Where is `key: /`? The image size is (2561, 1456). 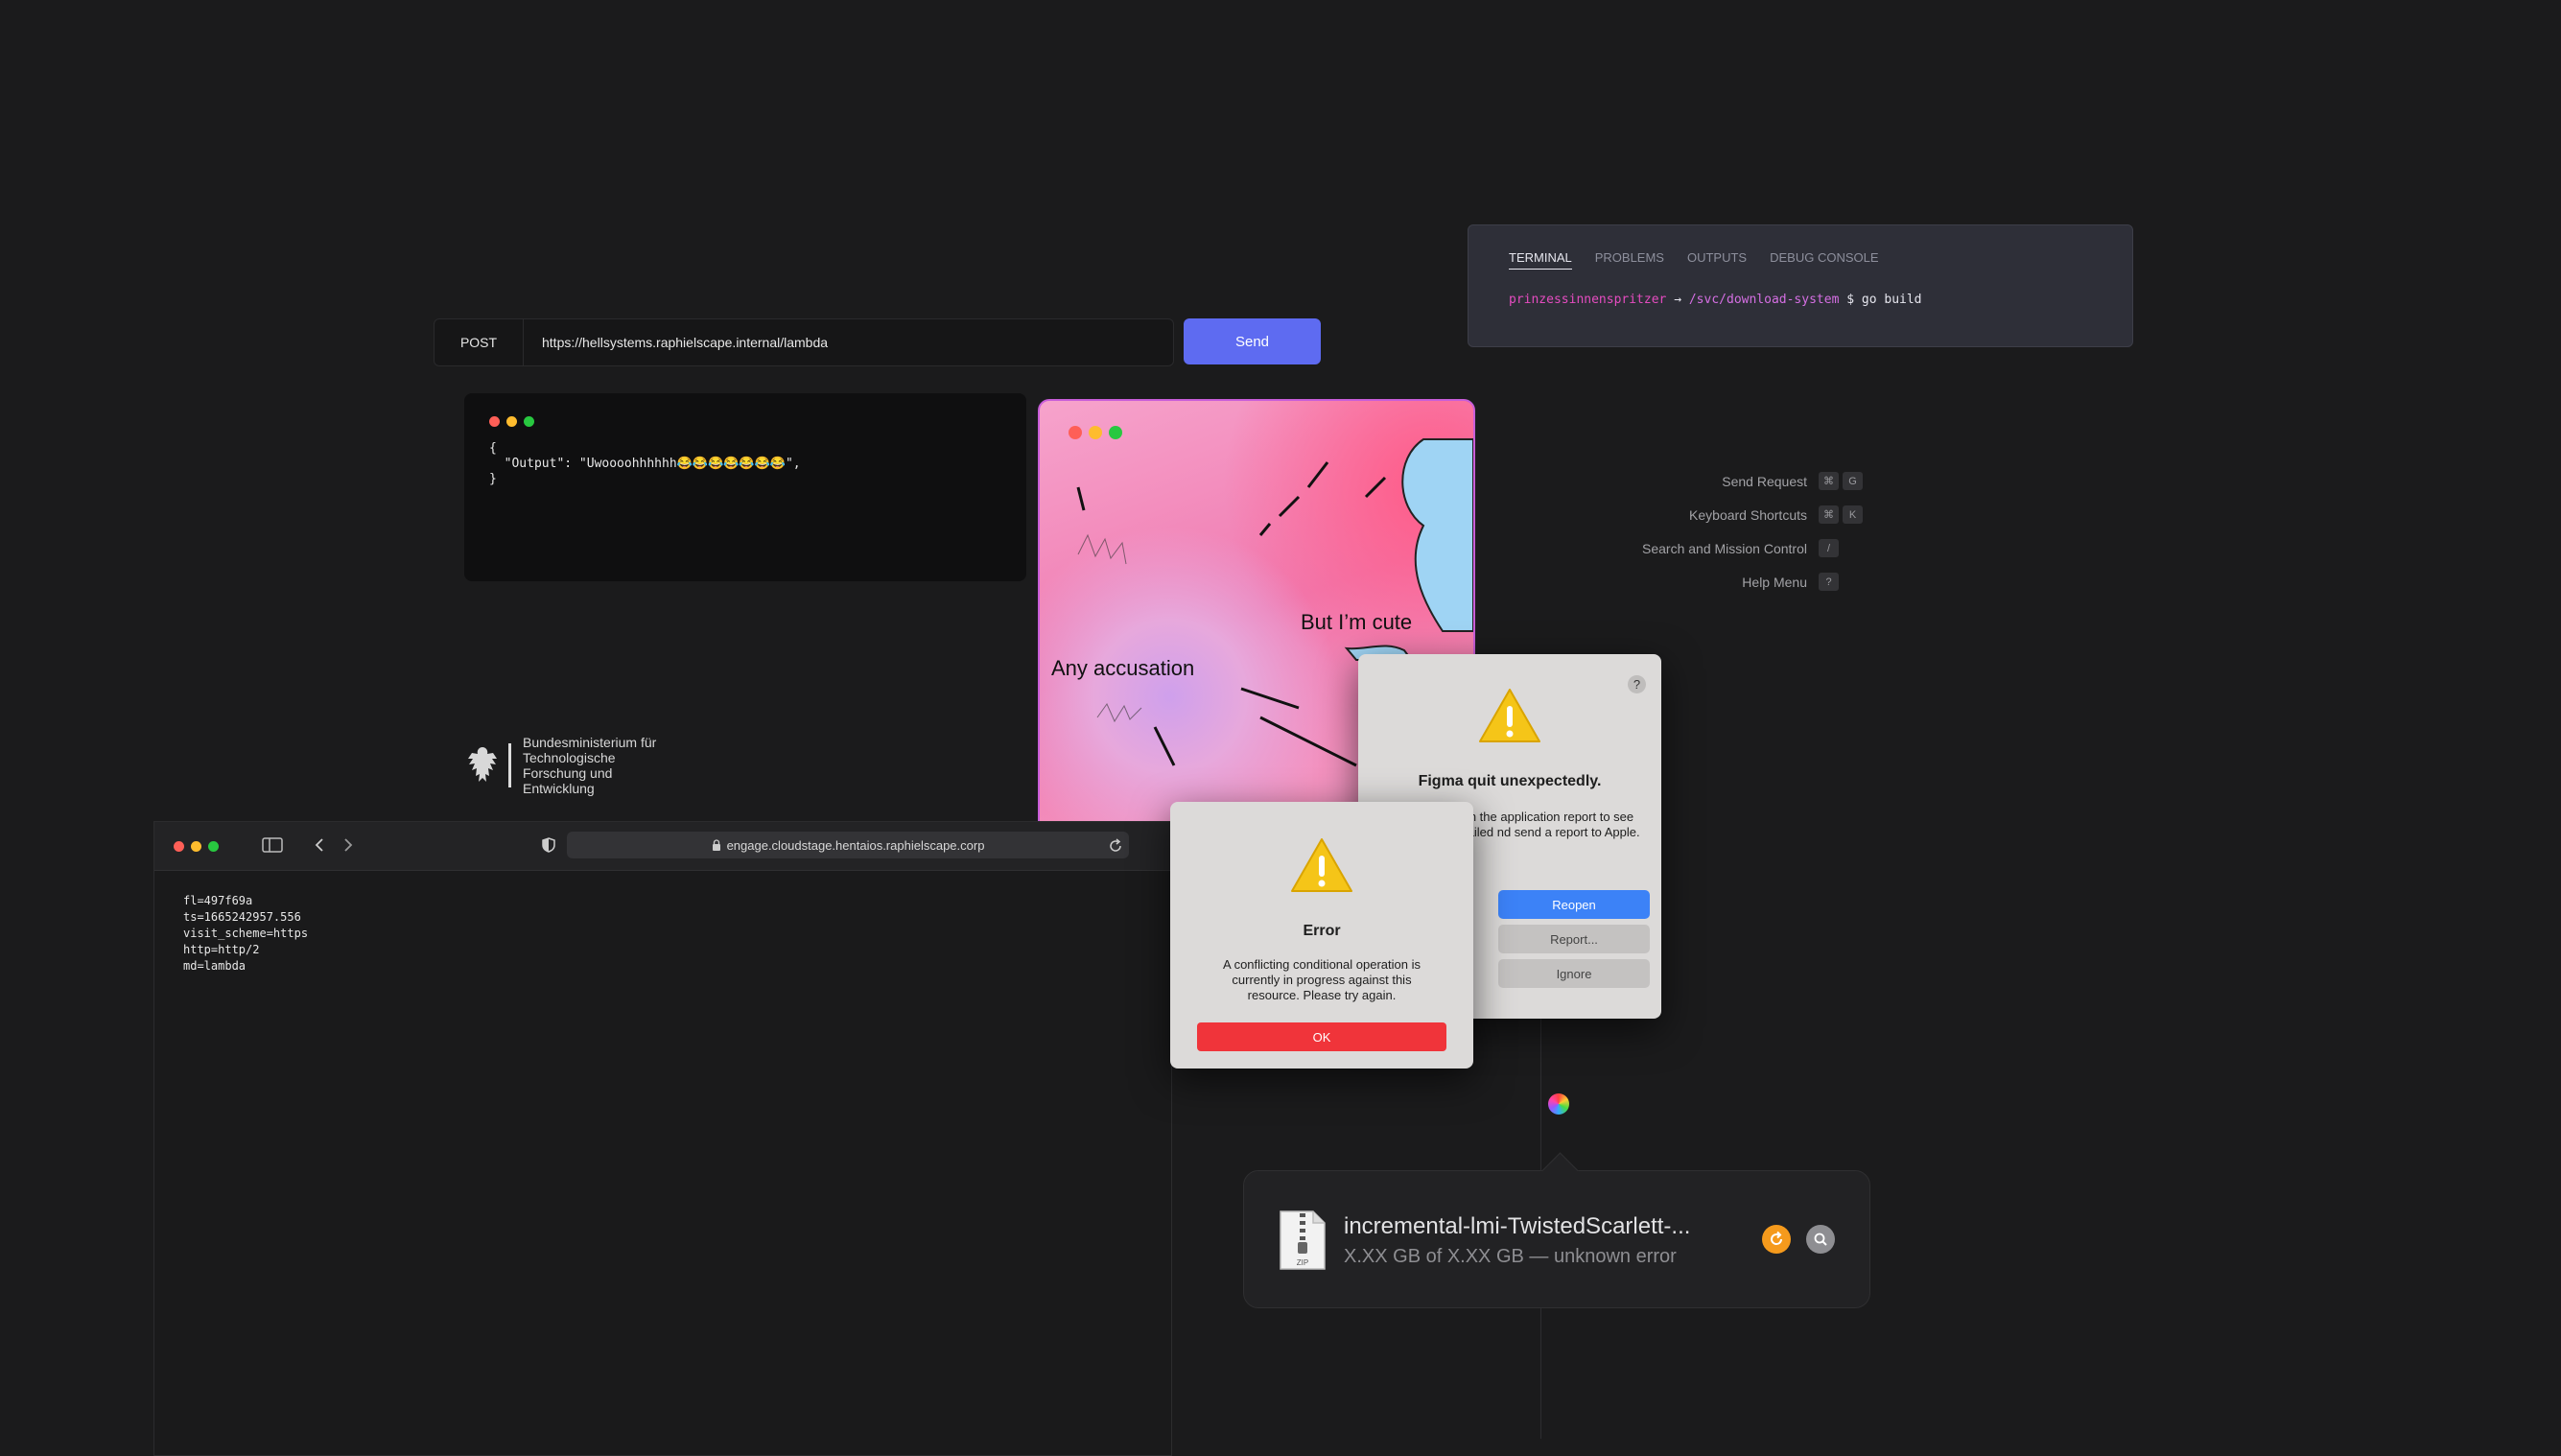
key: / is located at coordinates (1829, 548).